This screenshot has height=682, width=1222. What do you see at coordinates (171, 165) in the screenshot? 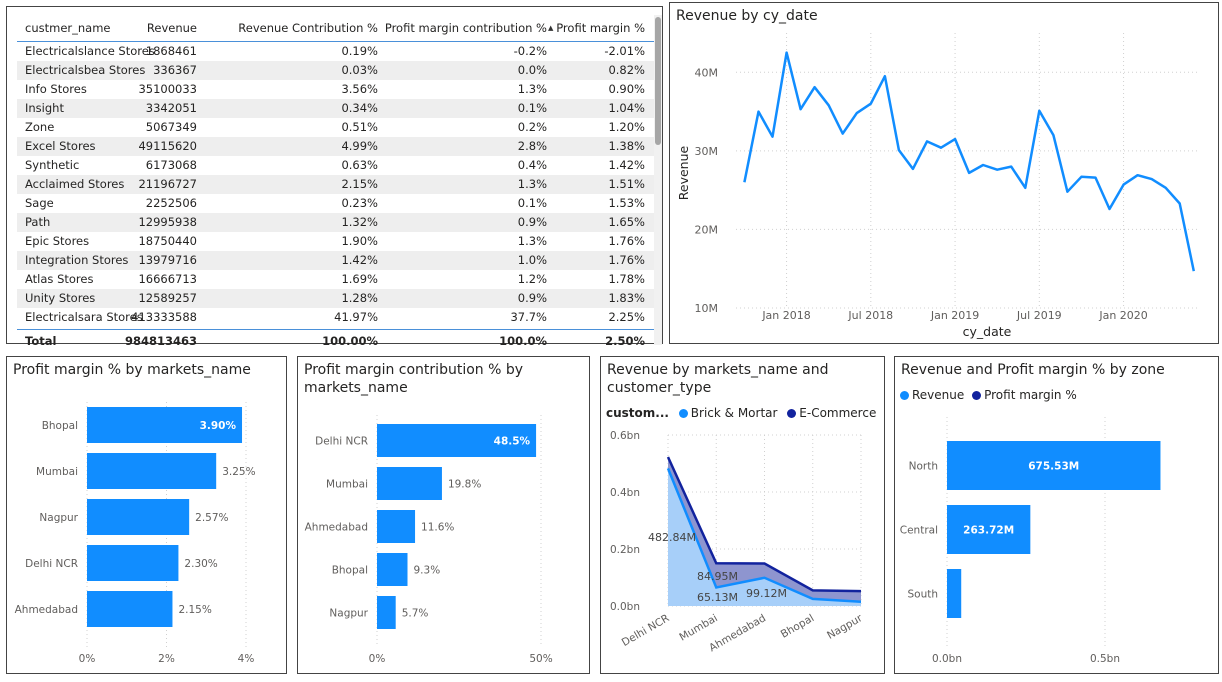
I see `table-cell: 6173068` at bounding box center [171, 165].